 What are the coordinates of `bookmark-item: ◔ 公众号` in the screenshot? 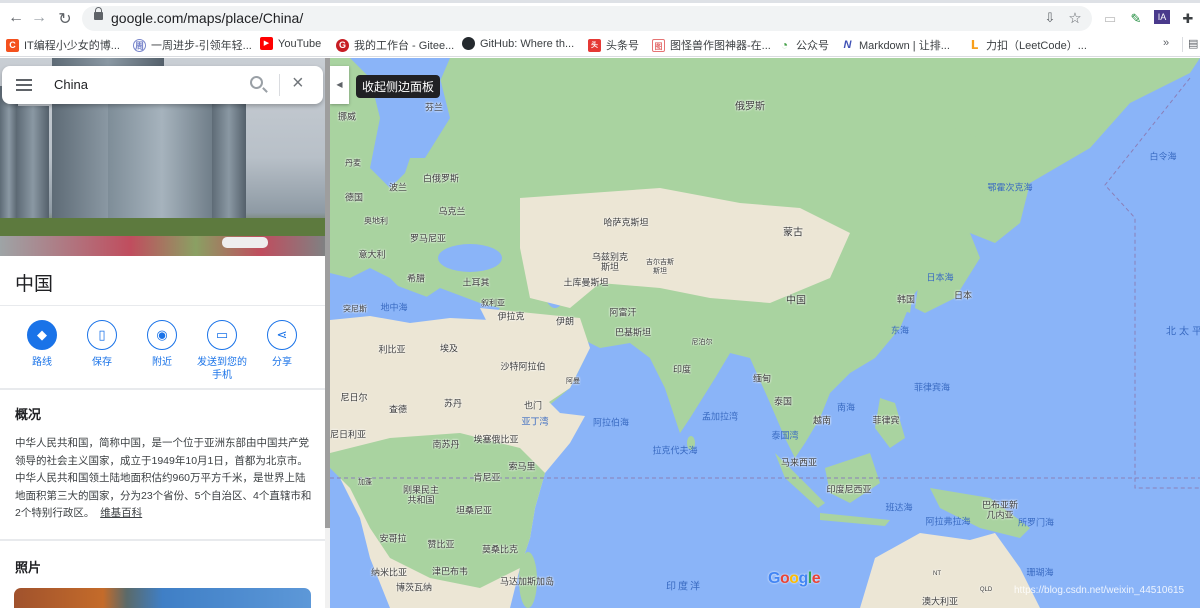 It's located at (803, 45).